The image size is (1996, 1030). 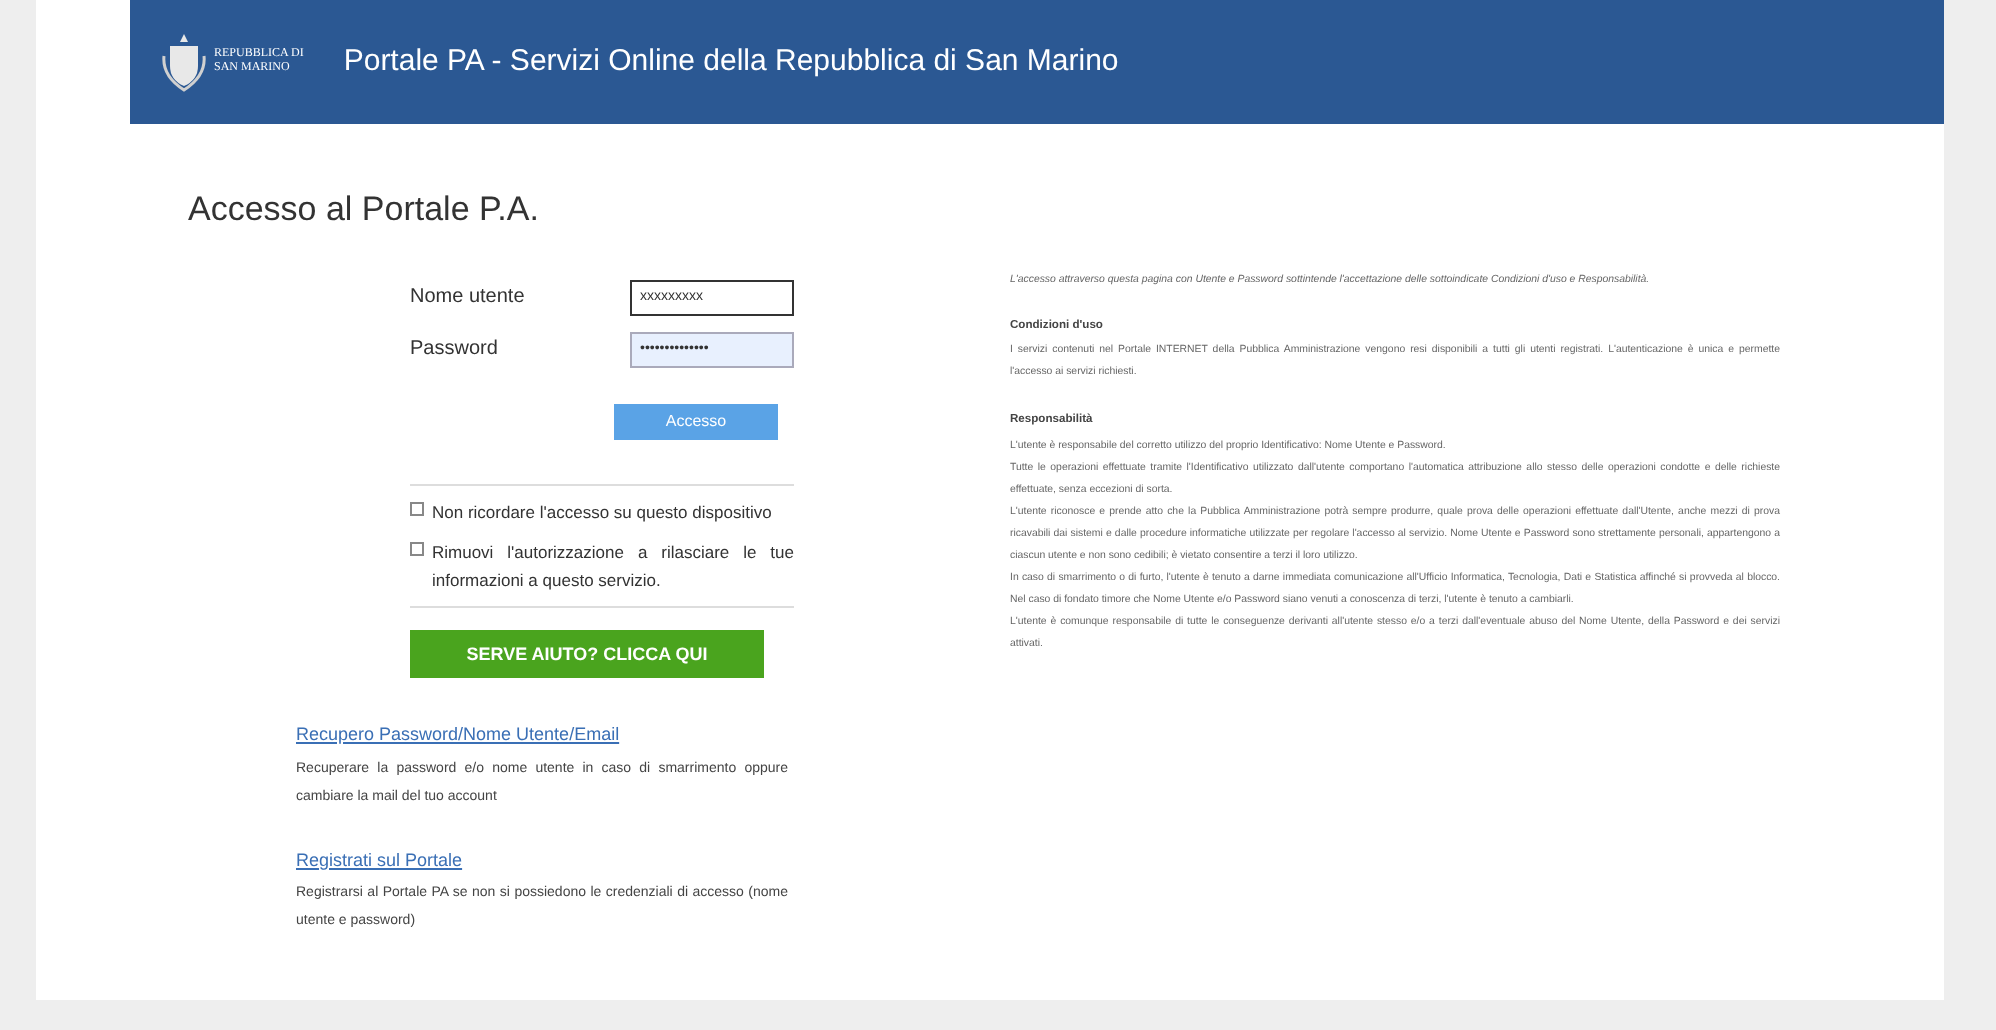 What do you see at coordinates (731, 61) in the screenshot?
I see `header-title: Portale PA - Servizi Online della Repubblica di San Marino` at bounding box center [731, 61].